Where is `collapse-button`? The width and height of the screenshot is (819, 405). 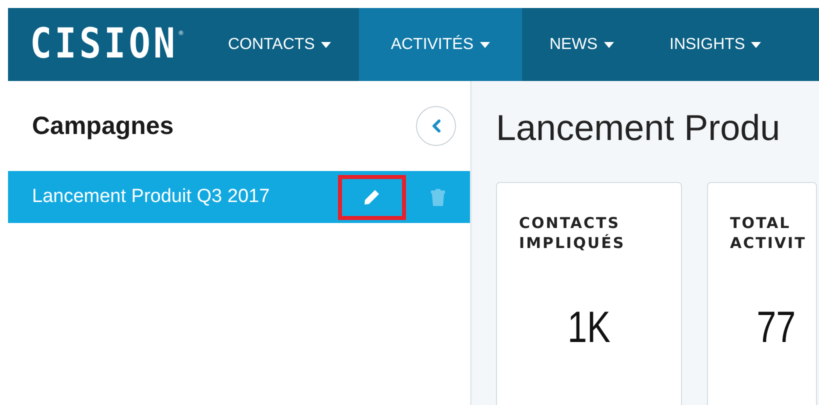 collapse-button is located at coordinates (436, 126).